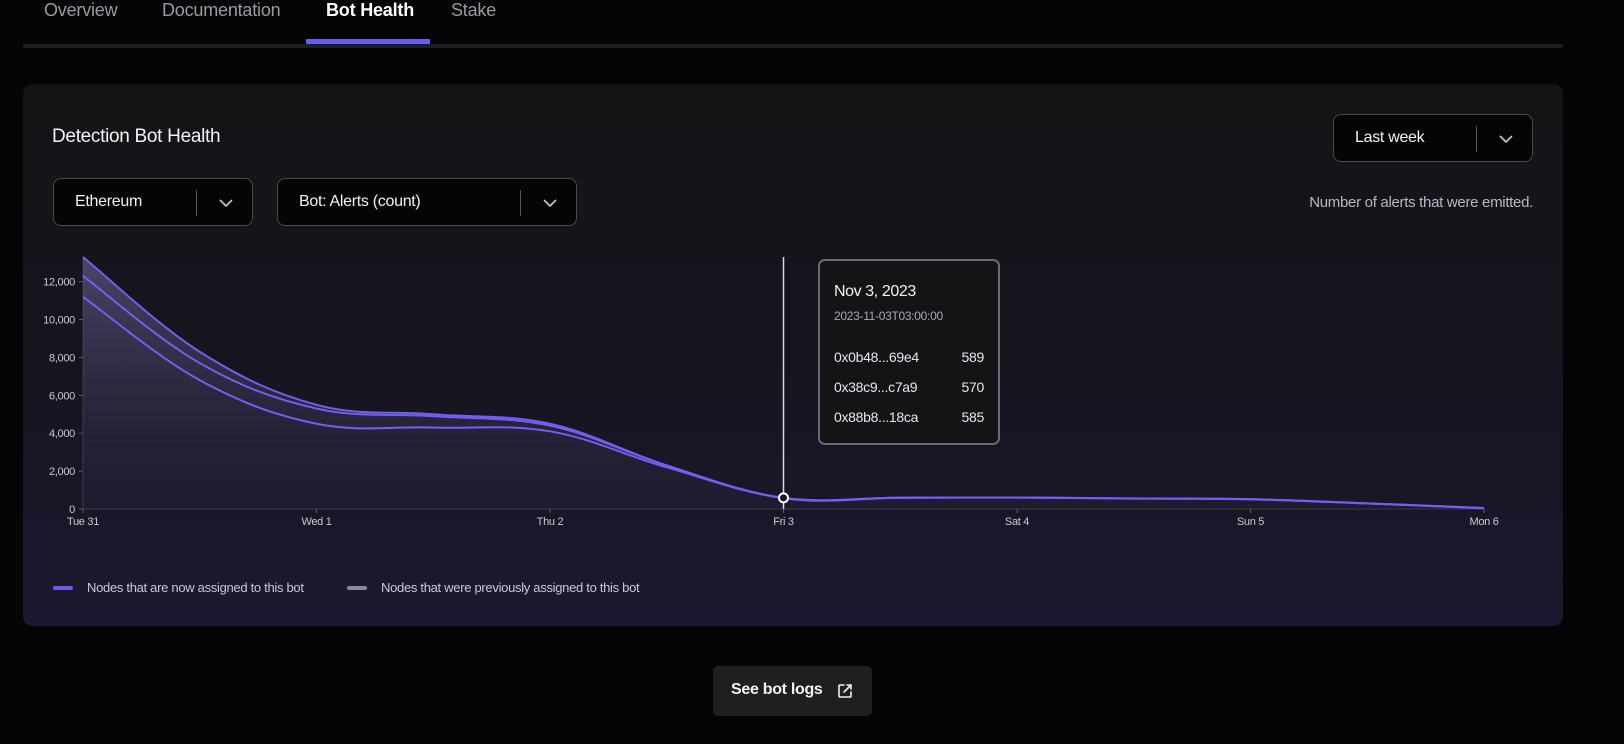  Describe the element at coordinates (368, 41) in the screenshot. I see `active-tab-indicator` at that location.